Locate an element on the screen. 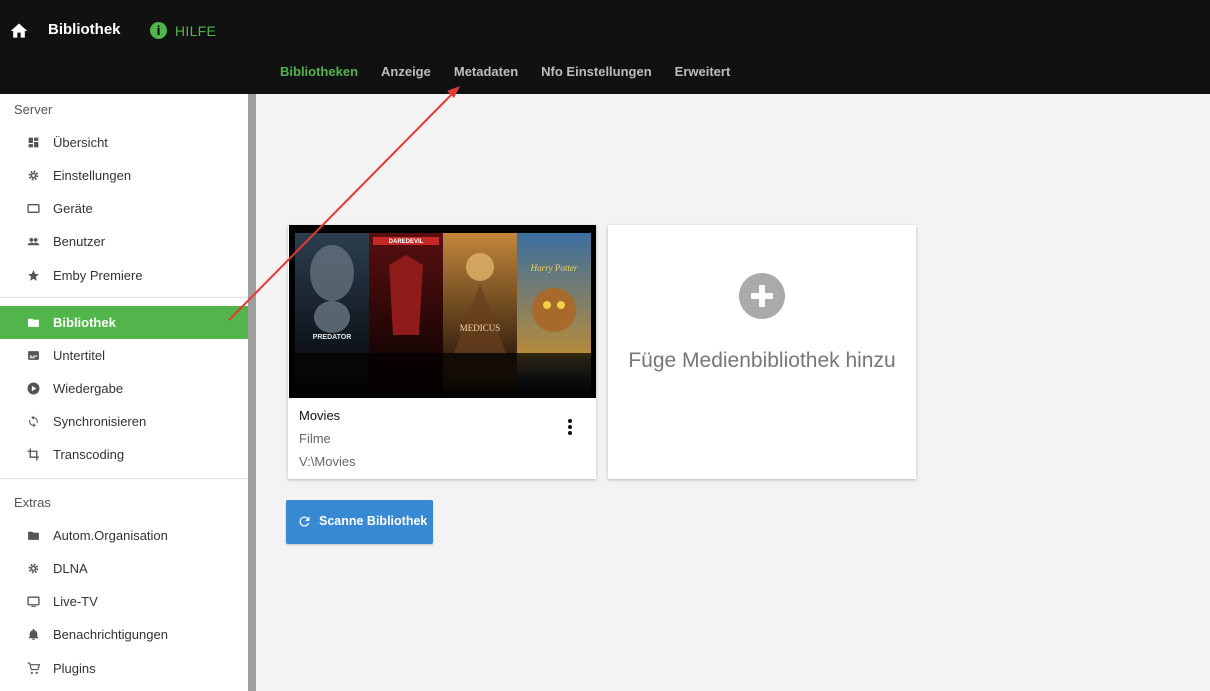 The width and height of the screenshot is (1210, 691). sidebar-item-dlna: DLNA is located at coordinates (124, 568).